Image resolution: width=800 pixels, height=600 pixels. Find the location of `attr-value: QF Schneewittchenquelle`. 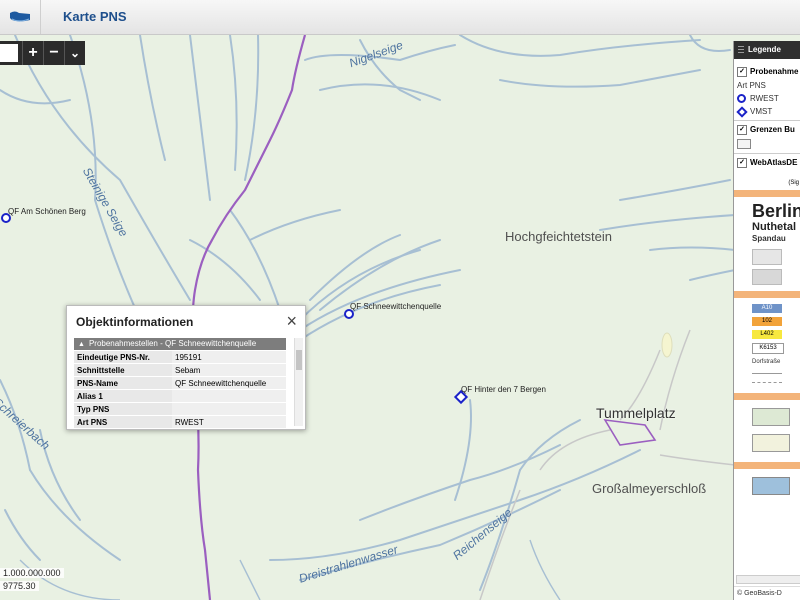

attr-value: QF Schneewittchenquelle is located at coordinates (229, 383).